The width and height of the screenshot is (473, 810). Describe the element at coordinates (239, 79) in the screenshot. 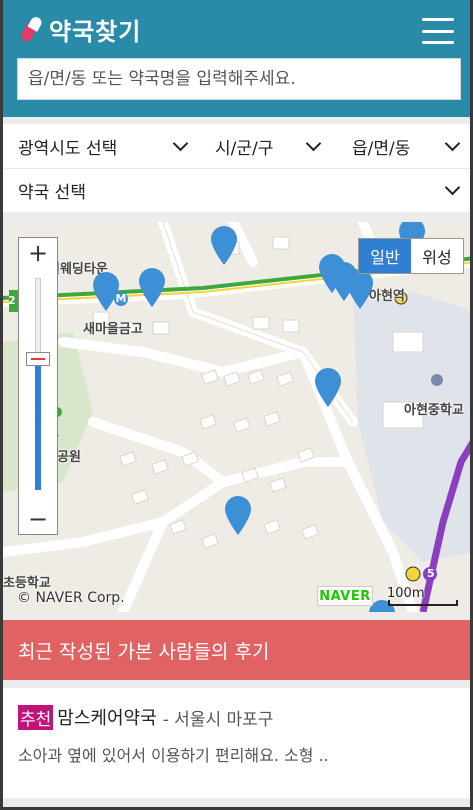

I see `search-input` at that location.